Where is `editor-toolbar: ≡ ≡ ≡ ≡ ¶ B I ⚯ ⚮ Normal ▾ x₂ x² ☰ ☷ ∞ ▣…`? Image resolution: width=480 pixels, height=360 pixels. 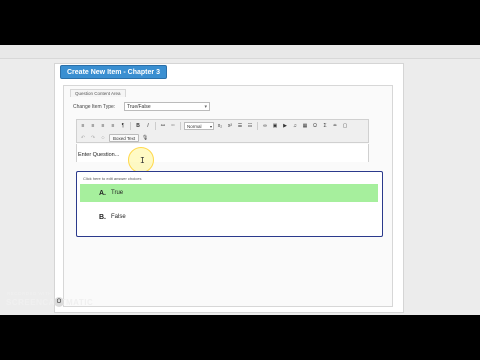
editor-toolbar: ≡ ≡ ≡ ≡ ¶ B I ⚯ ⚮ Normal ▾ x₂ x² ☰ ☷ ∞ ▣… is located at coordinates (222, 131).